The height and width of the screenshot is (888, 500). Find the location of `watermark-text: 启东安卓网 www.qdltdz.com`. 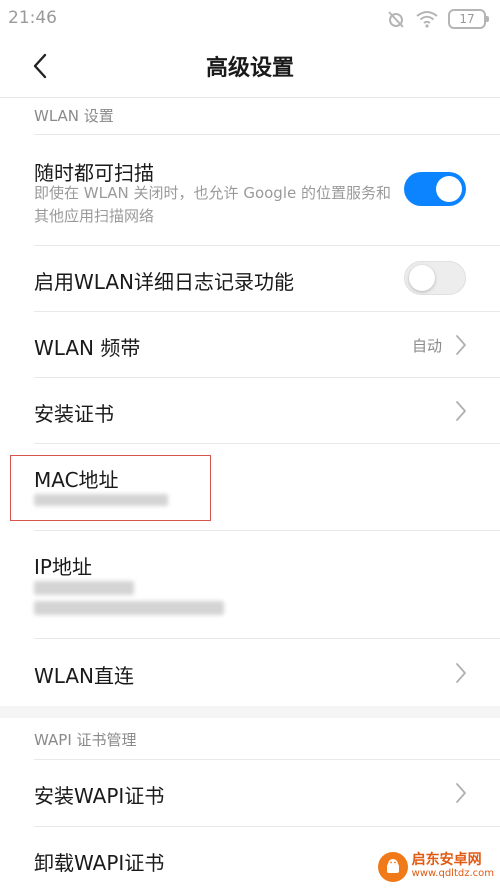

watermark-text: 启东安卓网 www.qdltdz.com is located at coordinates (453, 867).